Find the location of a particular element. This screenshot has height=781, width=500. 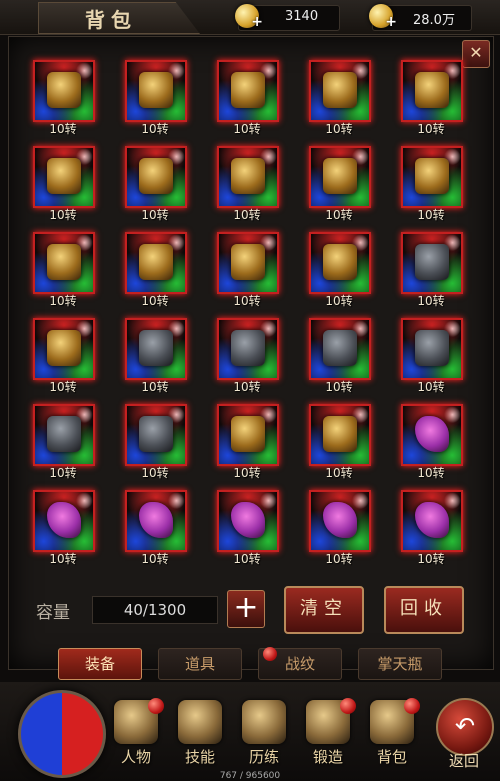

dock-forge: 锻造 is located at coordinates (328, 734).